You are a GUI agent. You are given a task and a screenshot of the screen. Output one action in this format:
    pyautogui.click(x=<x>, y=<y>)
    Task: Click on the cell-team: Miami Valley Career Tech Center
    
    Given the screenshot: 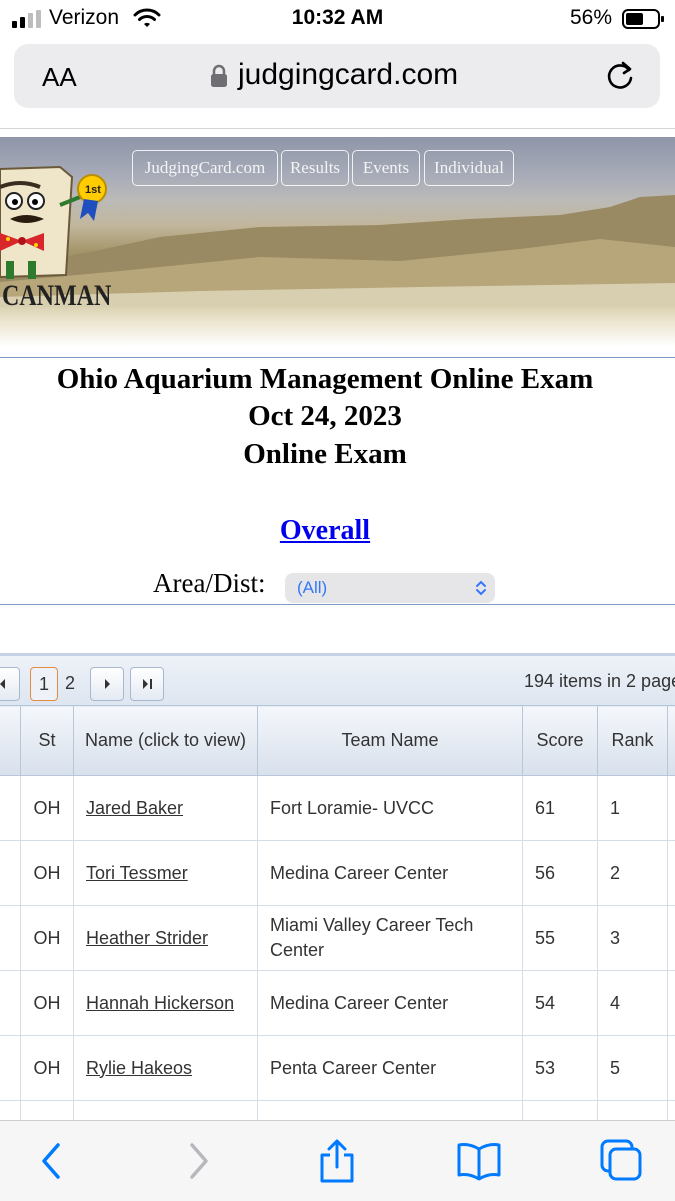 What is the action you would take?
    pyautogui.click(x=390, y=938)
    